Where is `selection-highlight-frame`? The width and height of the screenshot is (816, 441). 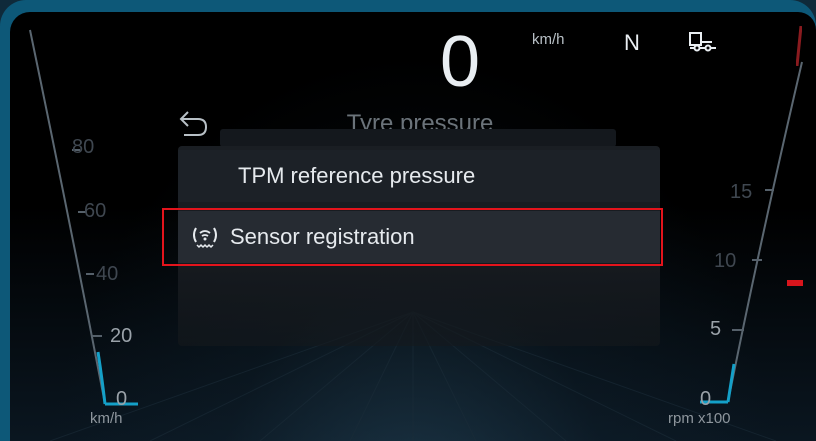 selection-highlight-frame is located at coordinates (412, 237).